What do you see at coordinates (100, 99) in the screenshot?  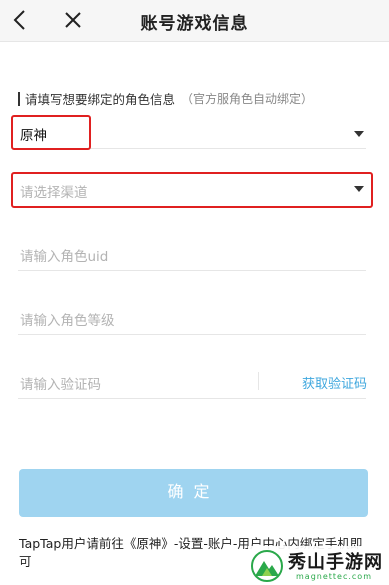 I see `section-label-text: 请填写想要绑定的角色信息` at bounding box center [100, 99].